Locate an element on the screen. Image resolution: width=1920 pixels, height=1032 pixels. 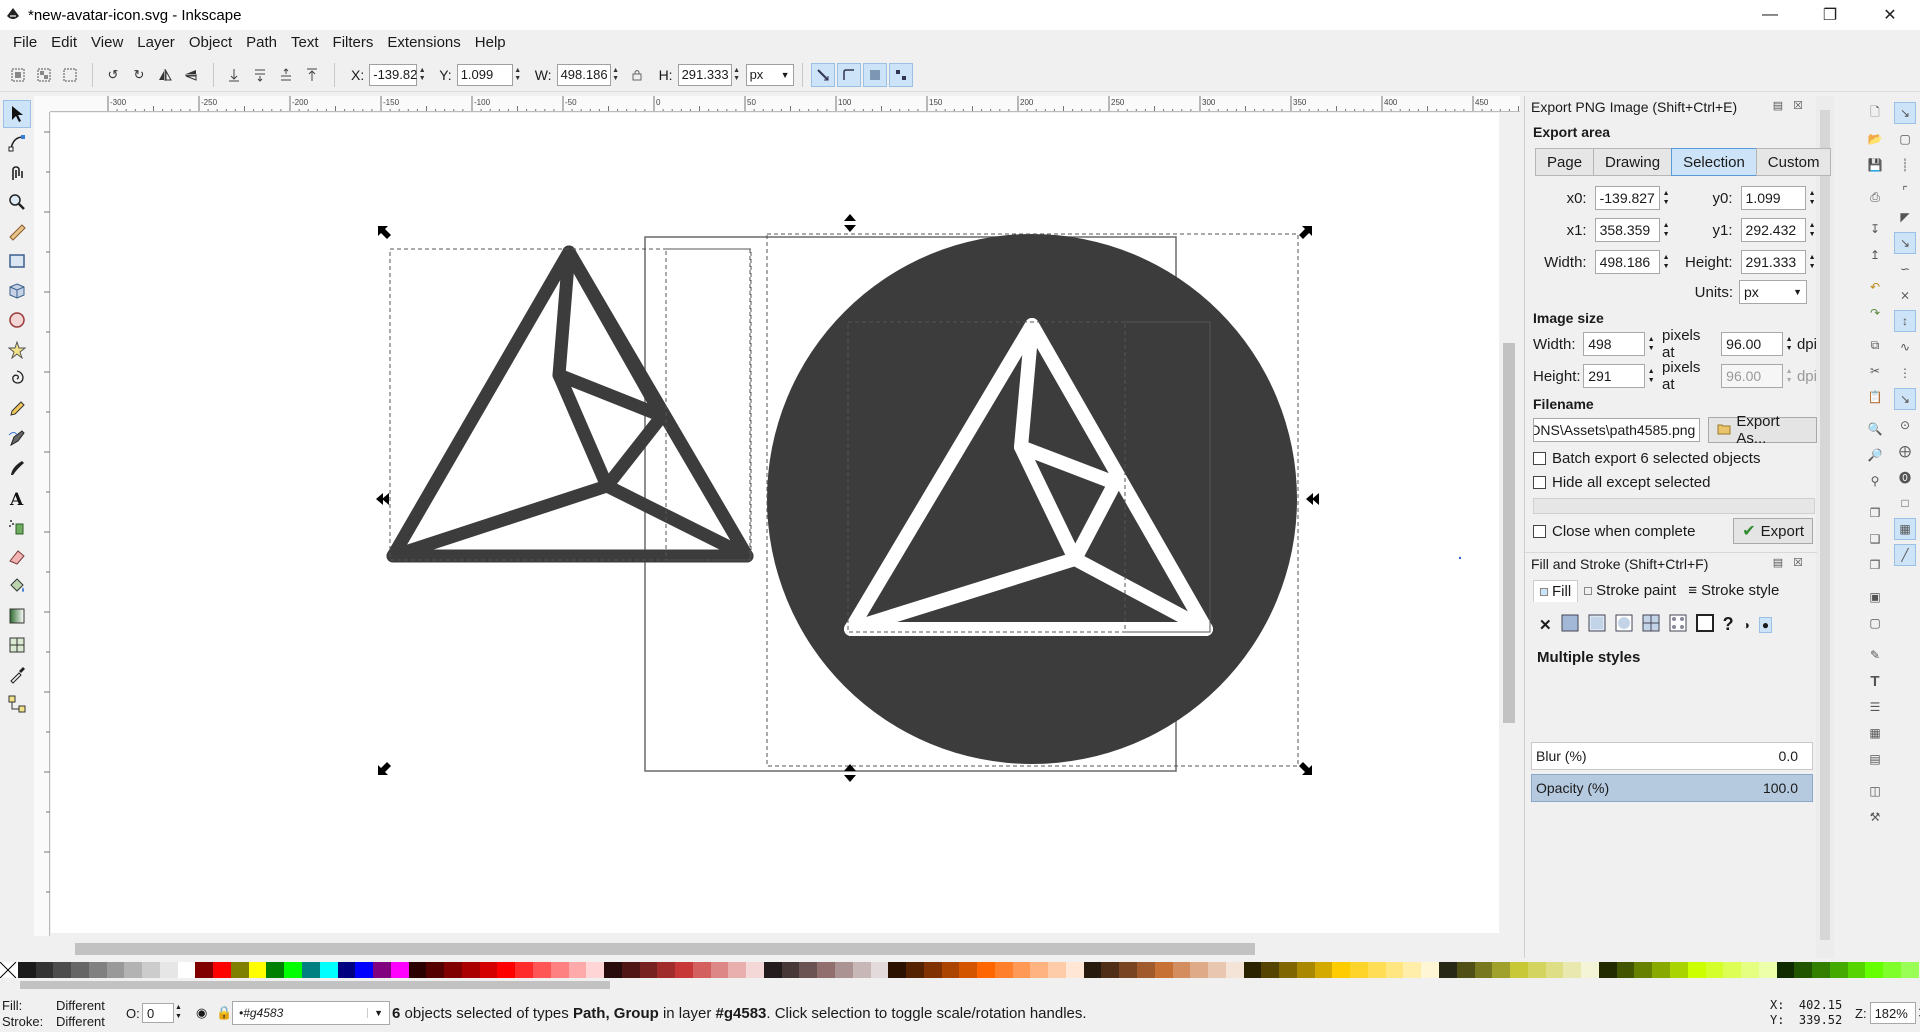
new-document-icon: 🗋 is located at coordinates (1875, 113).